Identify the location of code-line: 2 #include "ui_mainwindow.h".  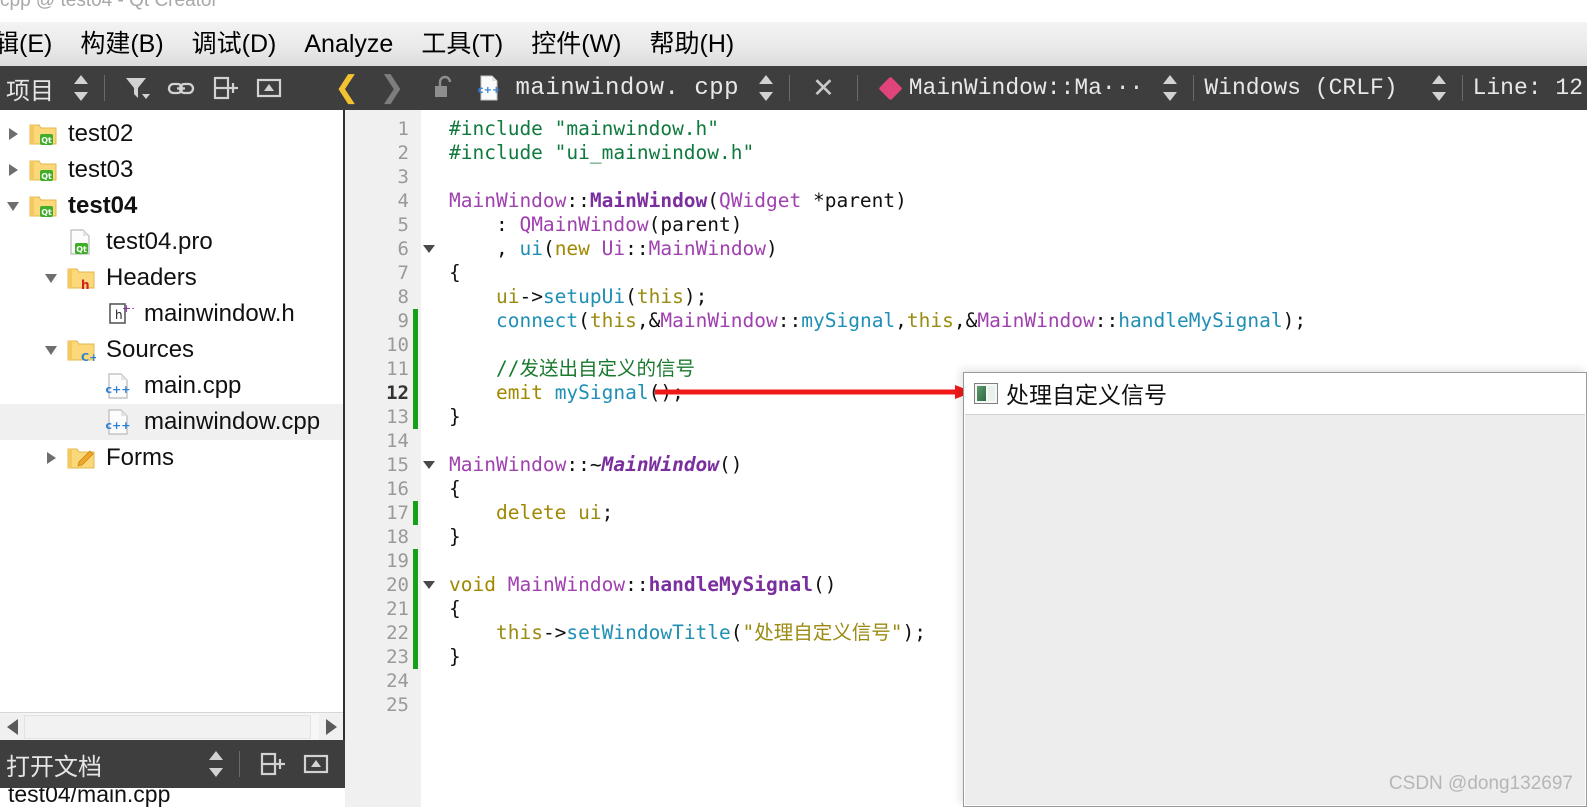
(966, 153).